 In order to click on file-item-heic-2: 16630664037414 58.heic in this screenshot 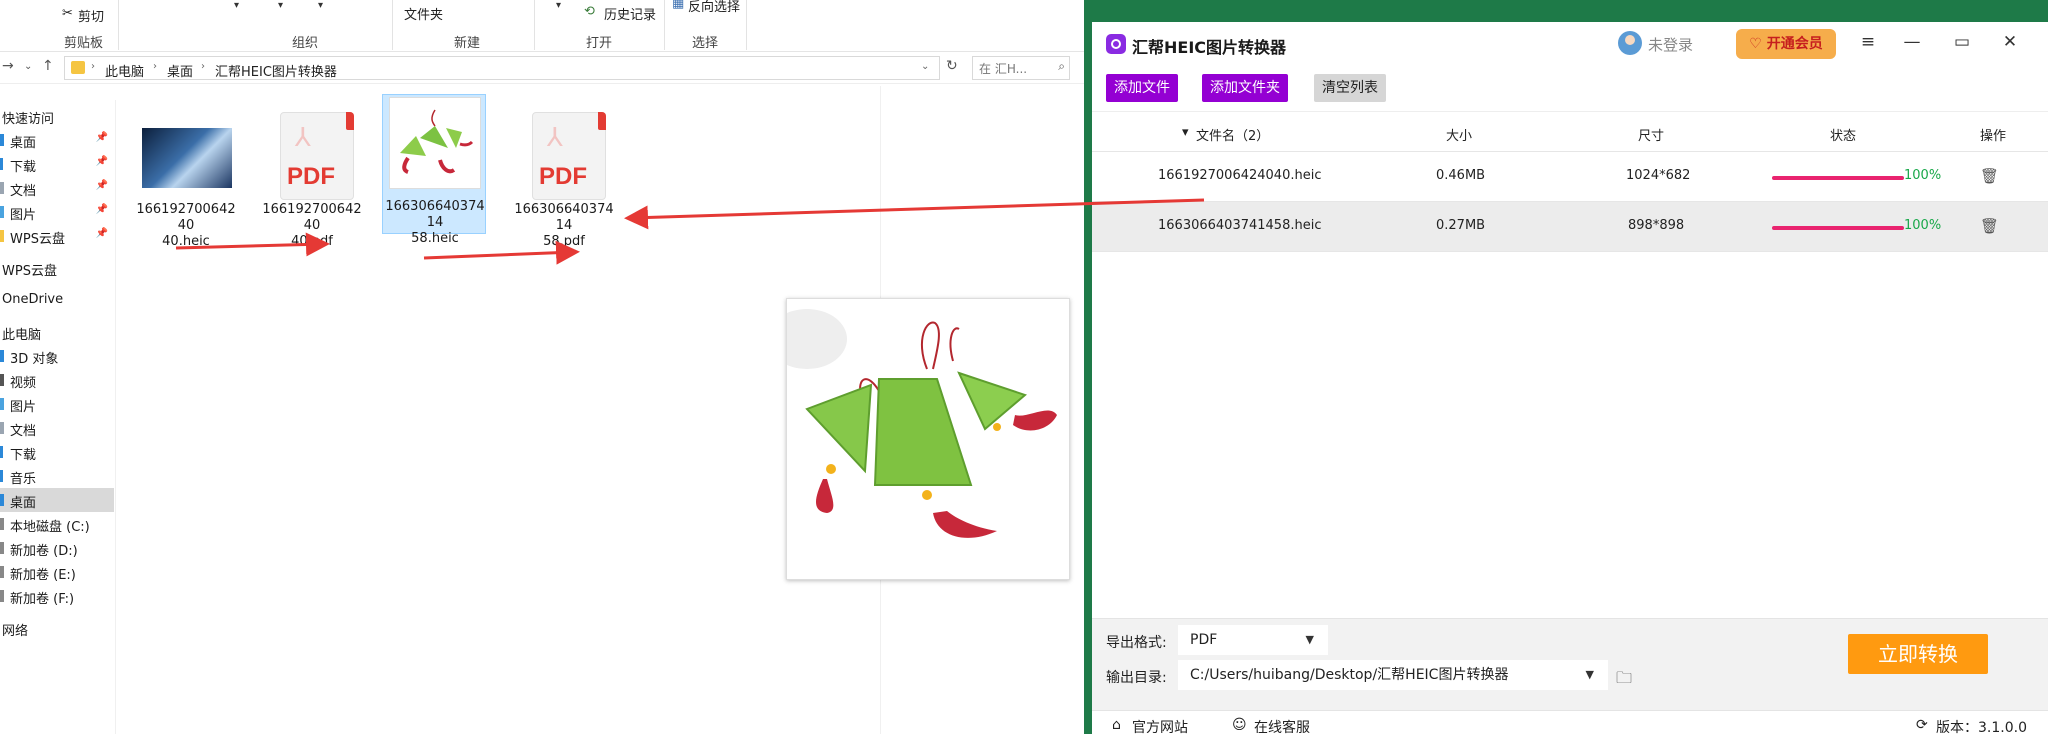, I will do `click(434, 170)`.